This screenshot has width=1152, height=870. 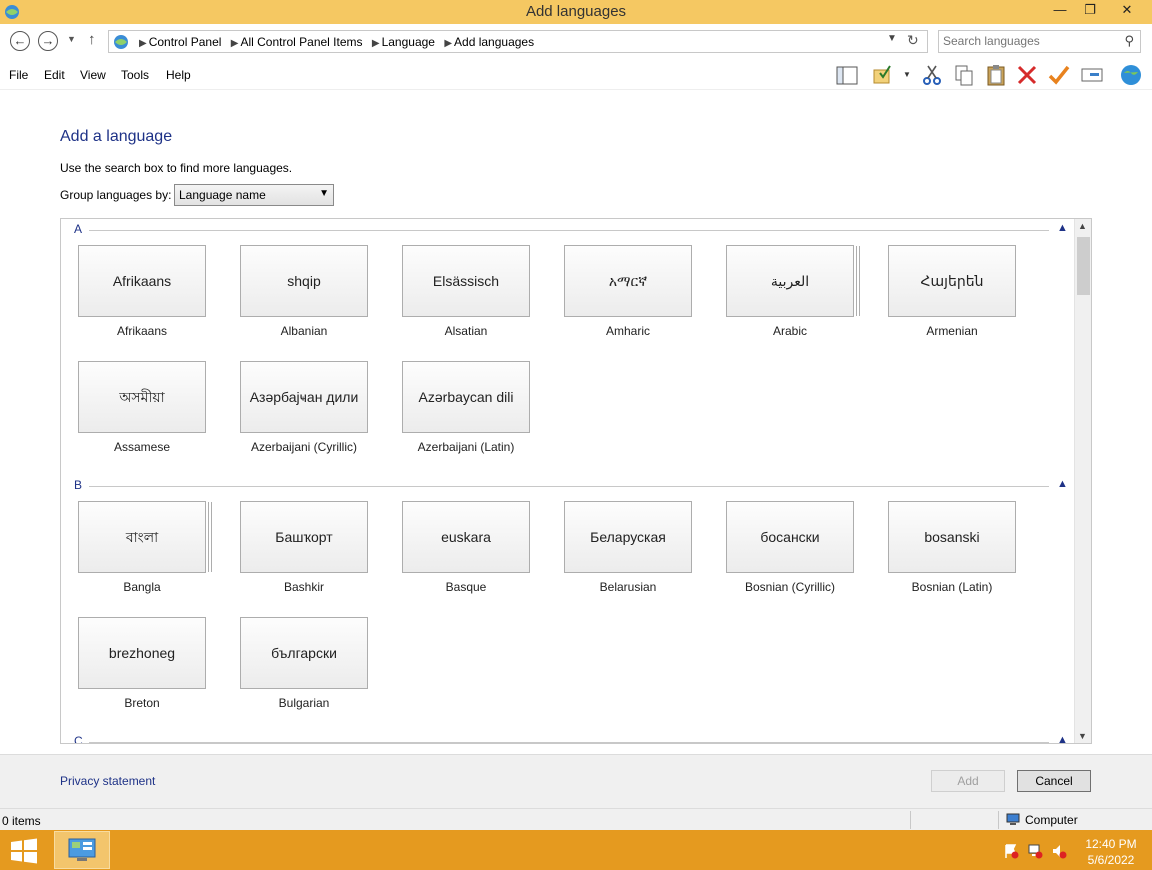 I want to click on forward-button: →, so click(x=48, y=41).